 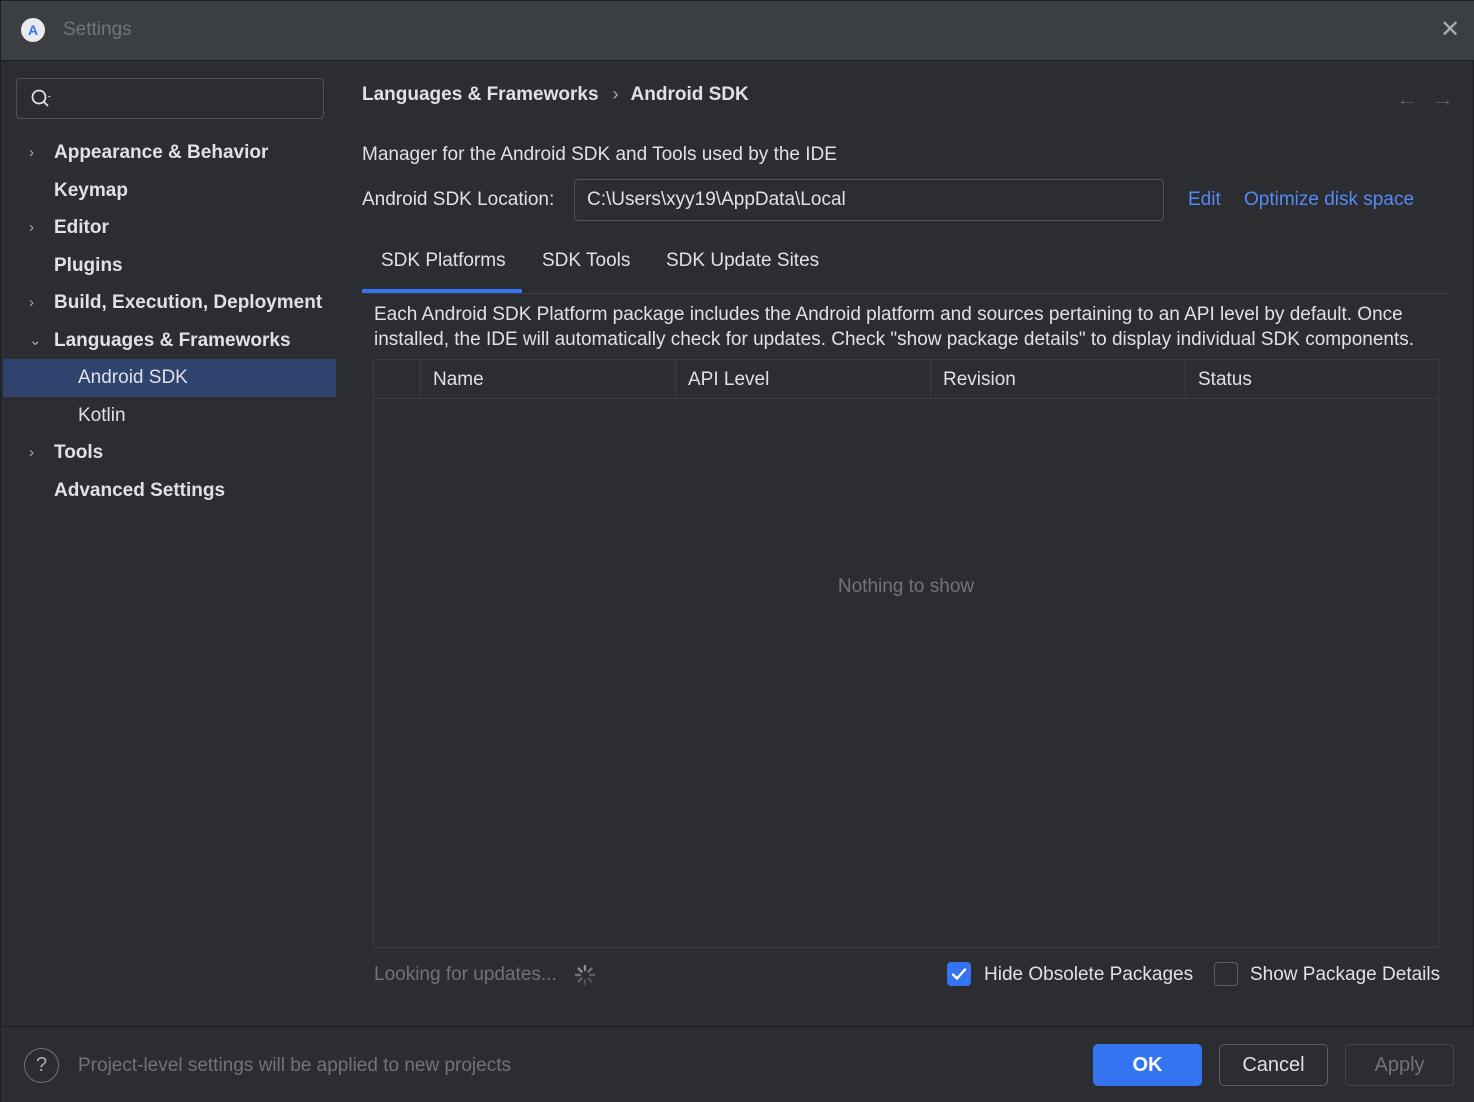 What do you see at coordinates (41, 98) in the screenshot?
I see `search-icon` at bounding box center [41, 98].